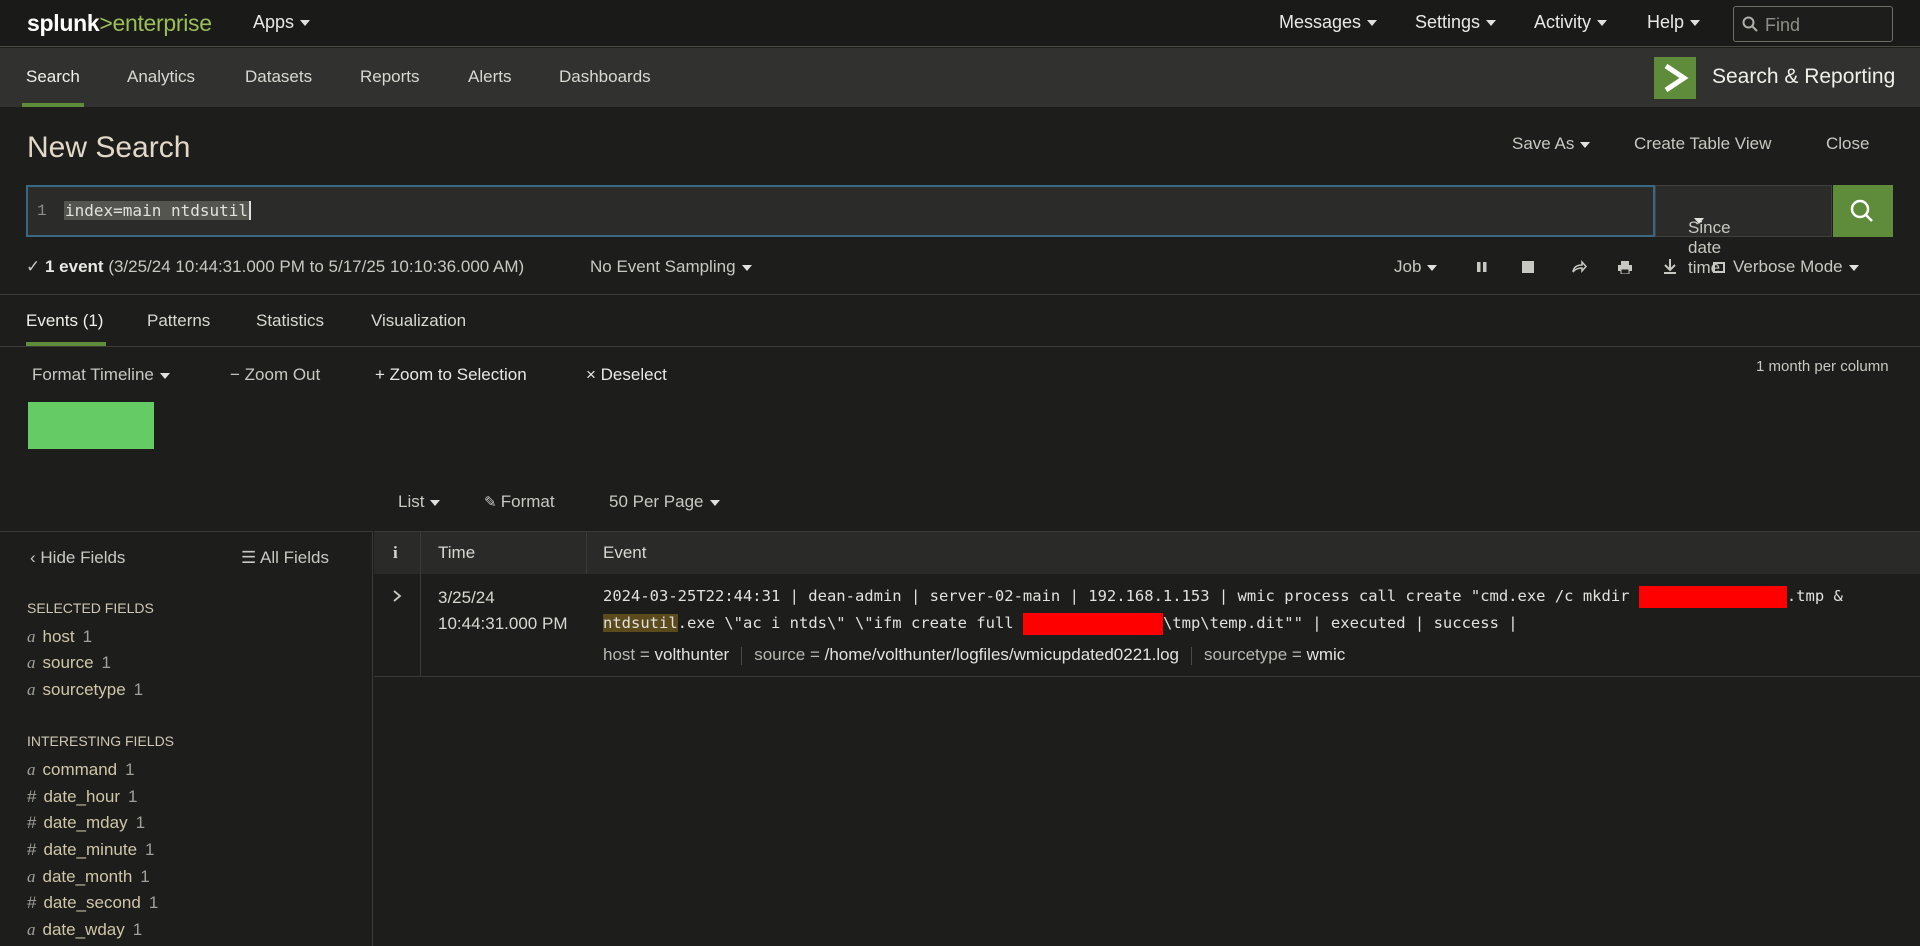 Image resolution: width=1920 pixels, height=946 pixels. Describe the element at coordinates (275, 375) in the screenshot. I see `zoom-out-button: − Zoom Out` at that location.